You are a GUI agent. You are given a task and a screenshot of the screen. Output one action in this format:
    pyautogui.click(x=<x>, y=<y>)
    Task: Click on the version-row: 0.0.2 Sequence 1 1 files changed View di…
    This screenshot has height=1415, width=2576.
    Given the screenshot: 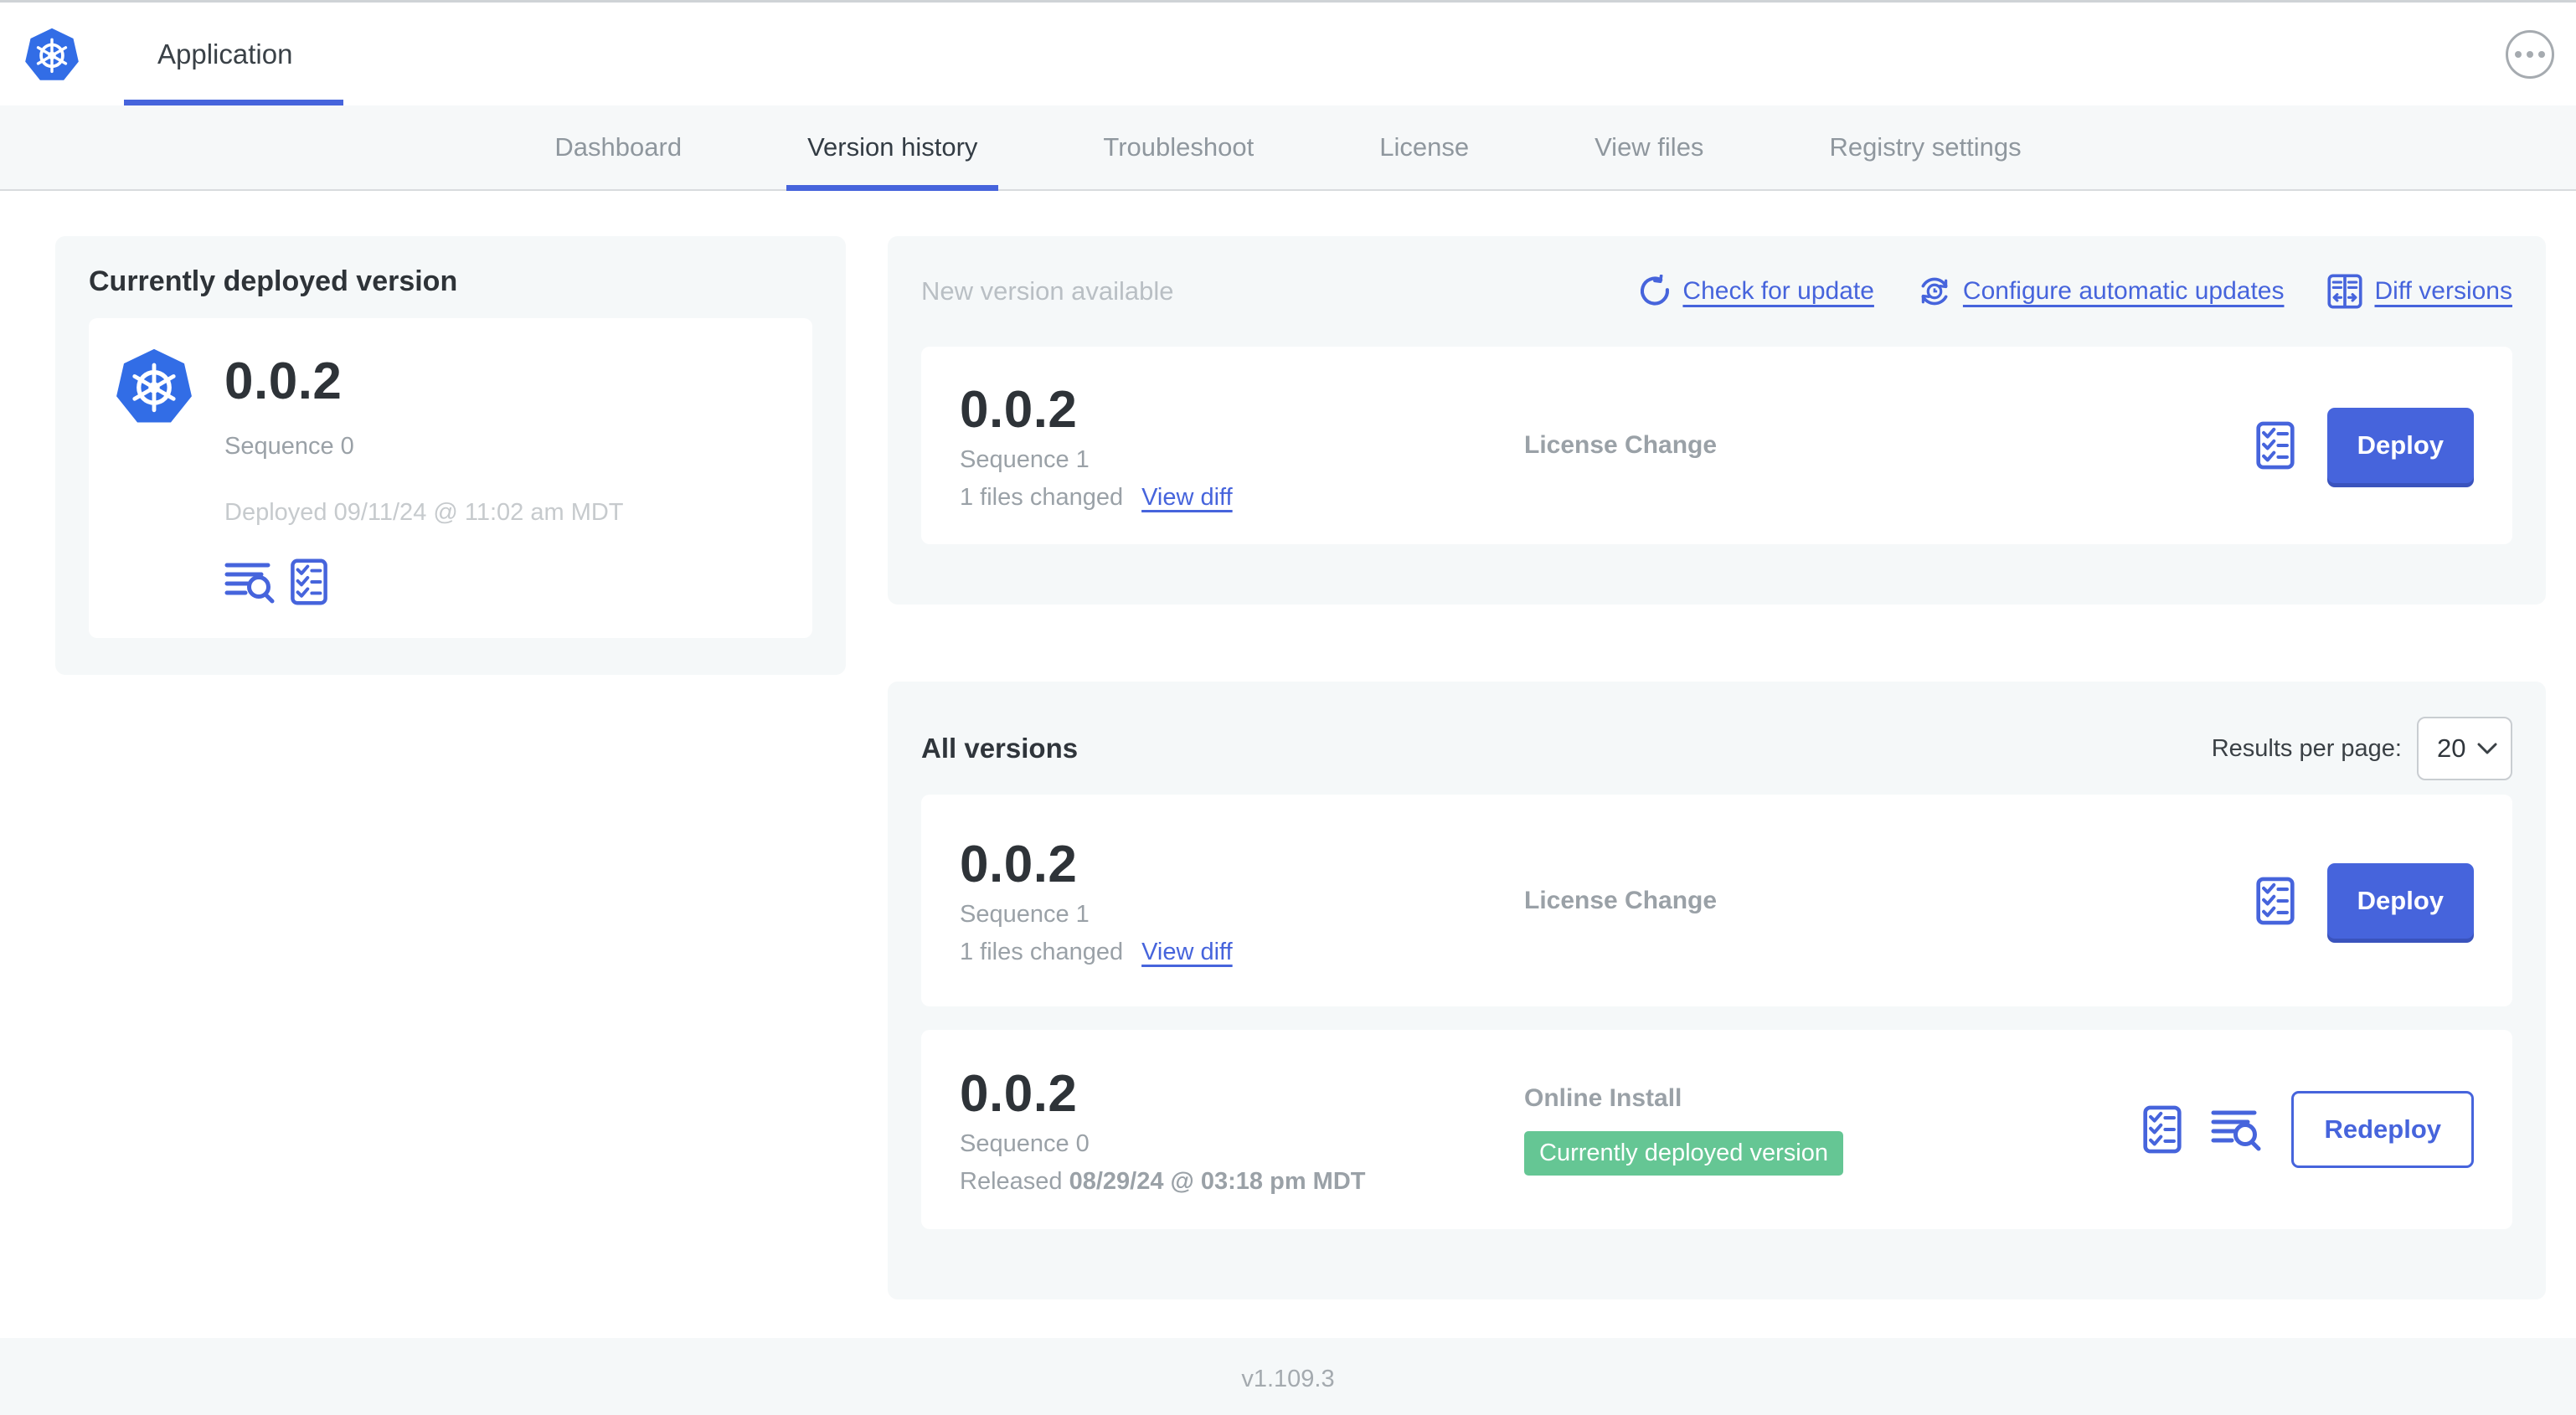 What is the action you would take?
    pyautogui.click(x=1716, y=900)
    